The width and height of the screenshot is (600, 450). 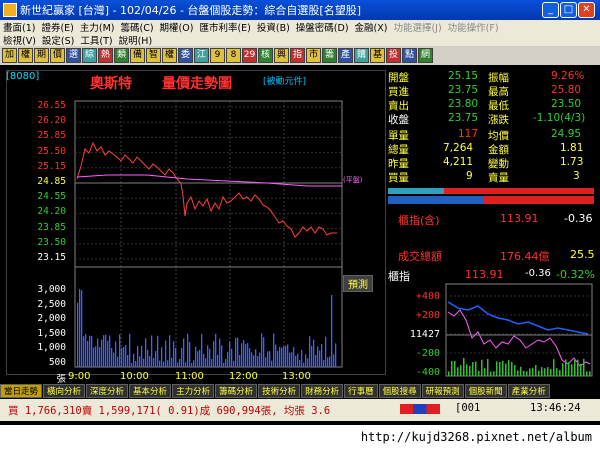 I want to click on menu2-item-0: 檢視(V), so click(x=19, y=40).